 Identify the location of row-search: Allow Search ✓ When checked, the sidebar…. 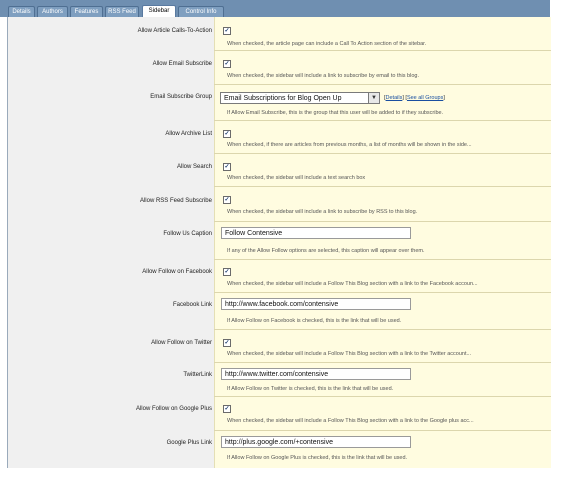
(279, 170).